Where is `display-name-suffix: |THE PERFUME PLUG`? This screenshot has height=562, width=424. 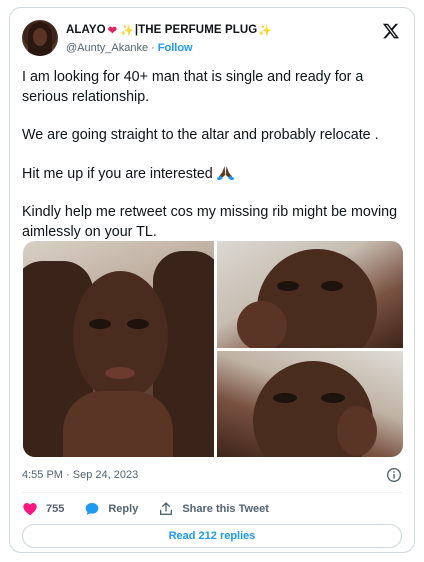
display-name-suffix: |THE PERFUME PLUG is located at coordinates (196, 30).